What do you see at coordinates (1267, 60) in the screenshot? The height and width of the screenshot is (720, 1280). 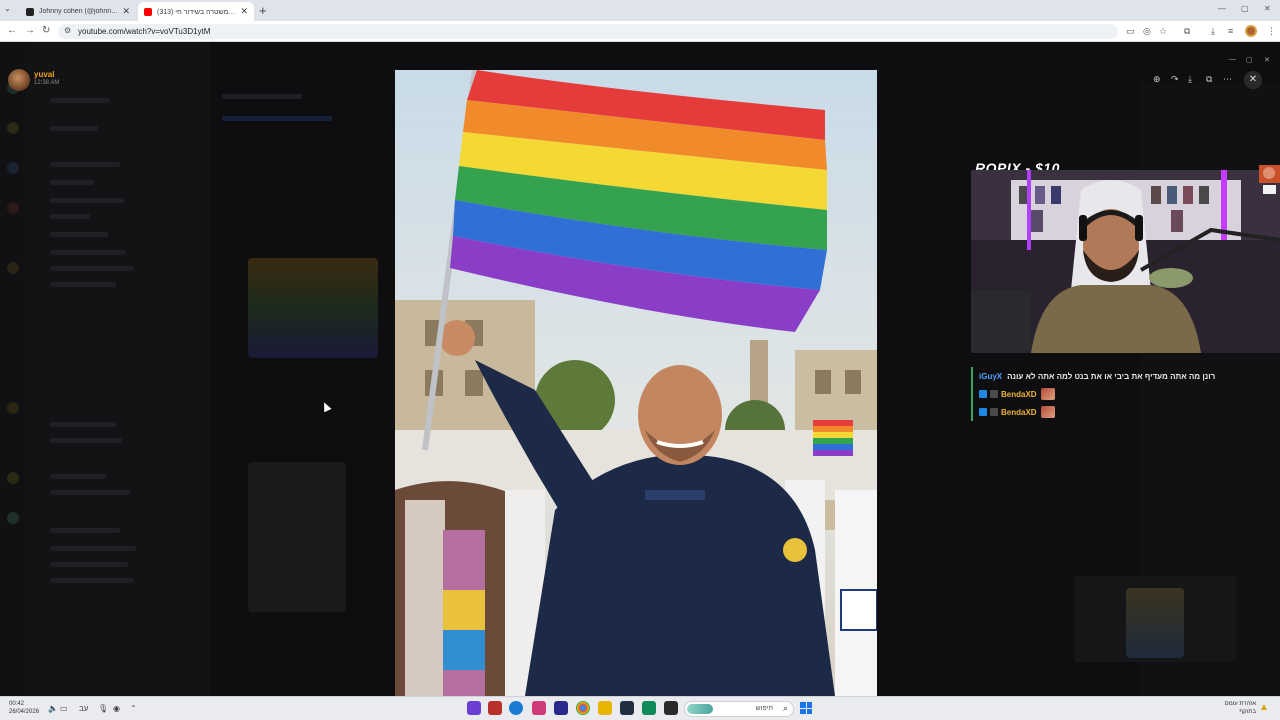 I see `popout-close-icon: ✕` at bounding box center [1267, 60].